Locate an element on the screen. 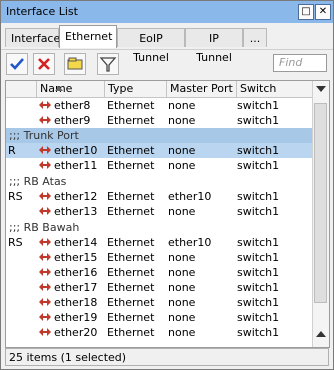  row-name: ether11 is located at coordinates (76, 165).